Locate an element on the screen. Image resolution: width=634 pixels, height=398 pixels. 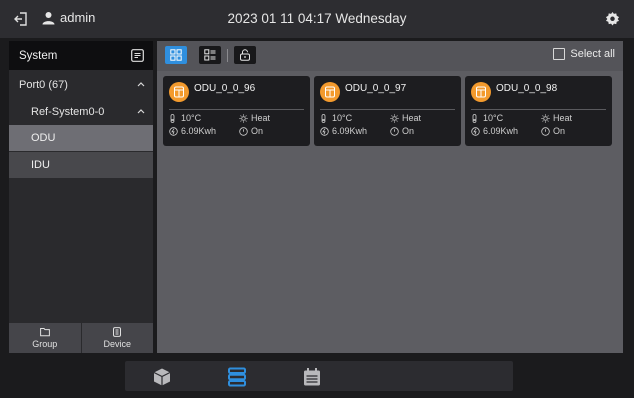
sidebar-bottom-bar: Group Device is located at coordinates (81, 338).